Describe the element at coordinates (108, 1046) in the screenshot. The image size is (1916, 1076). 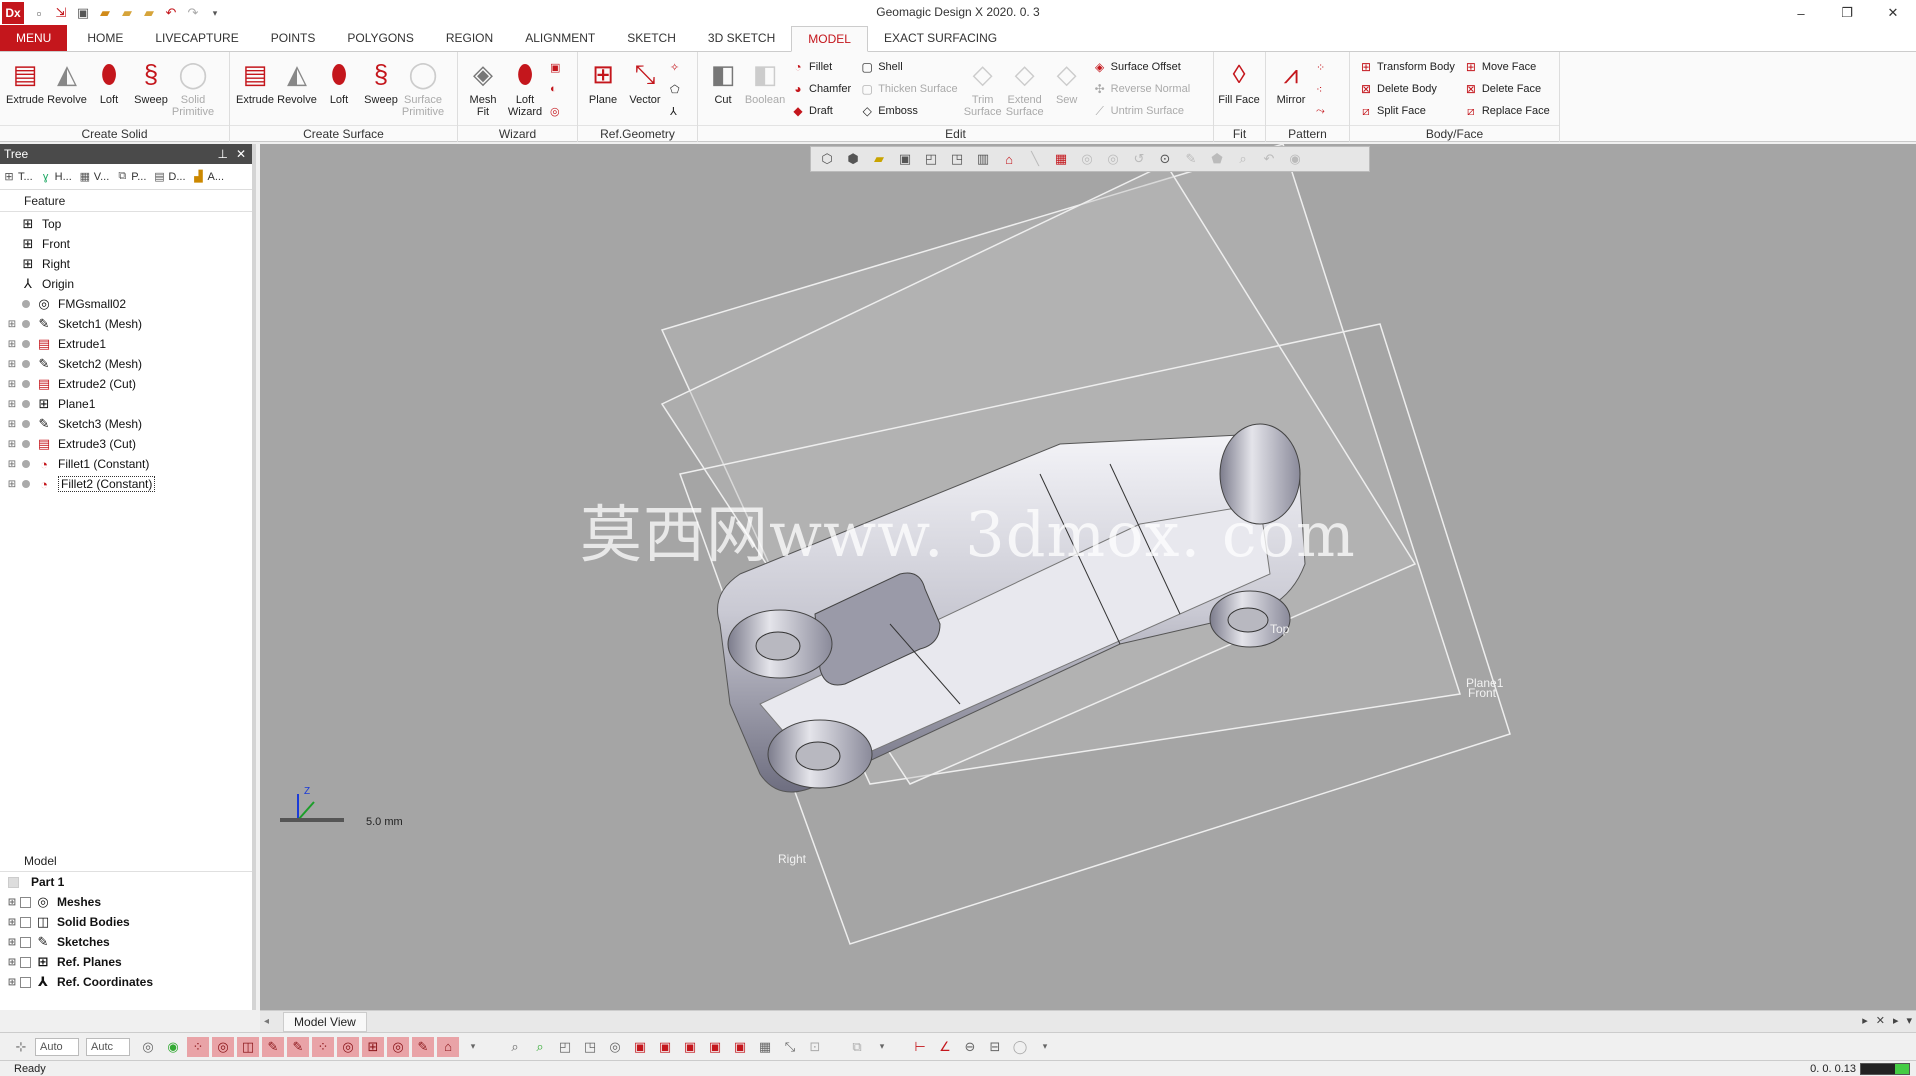
I see `filter-select-2: Autc` at that location.